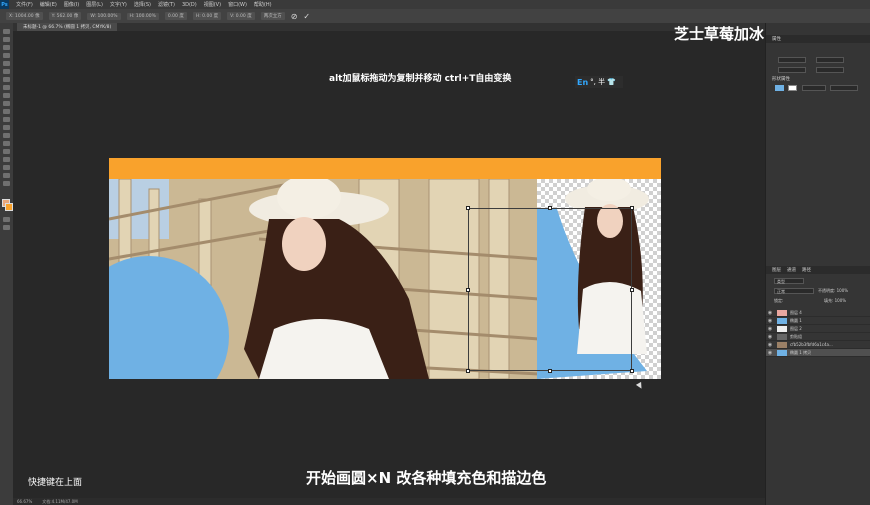 The image size is (870, 505). I want to click on ime-status-bar: En °, 半 👕, so click(599, 82).